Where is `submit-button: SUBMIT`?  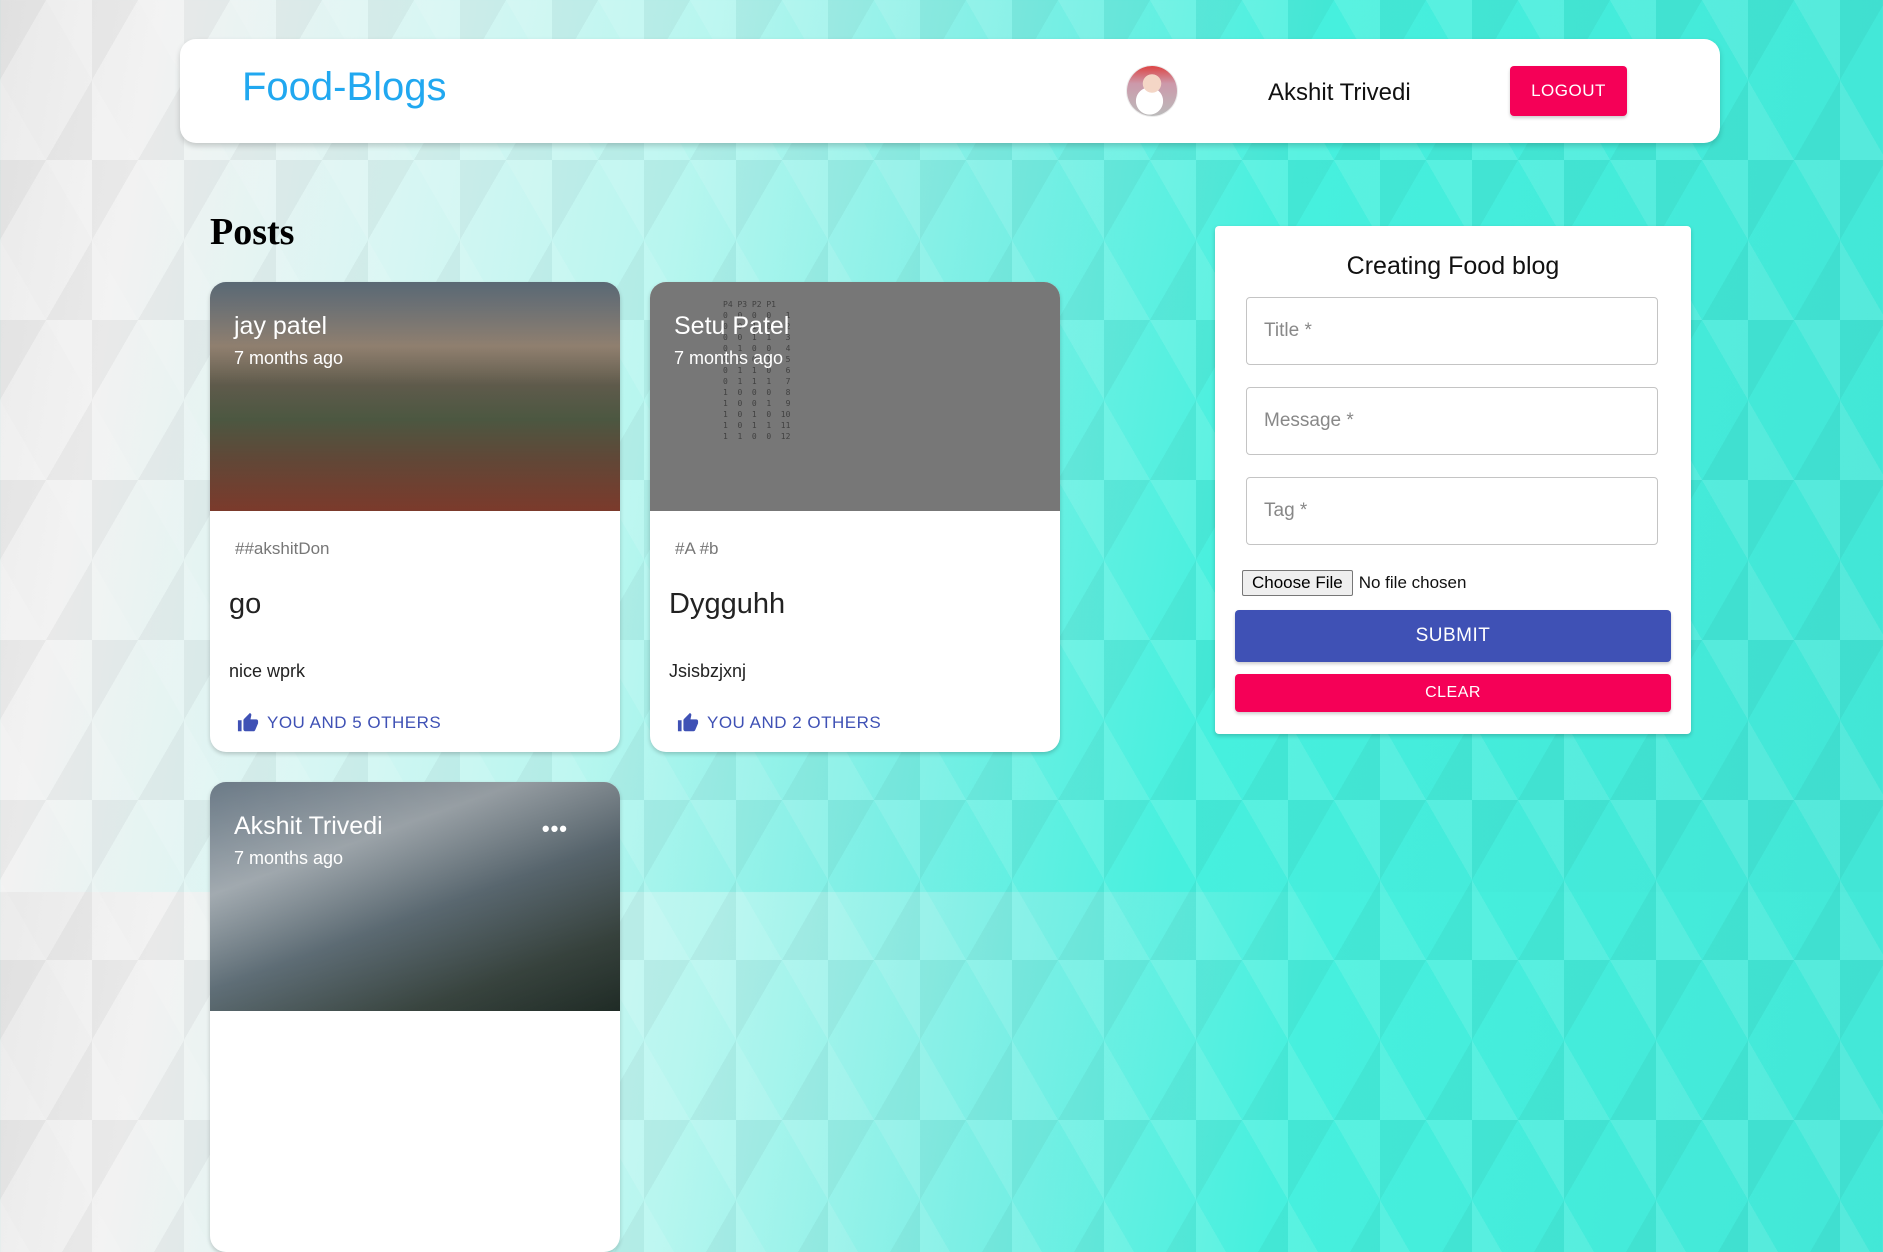
submit-button: SUBMIT is located at coordinates (1453, 636).